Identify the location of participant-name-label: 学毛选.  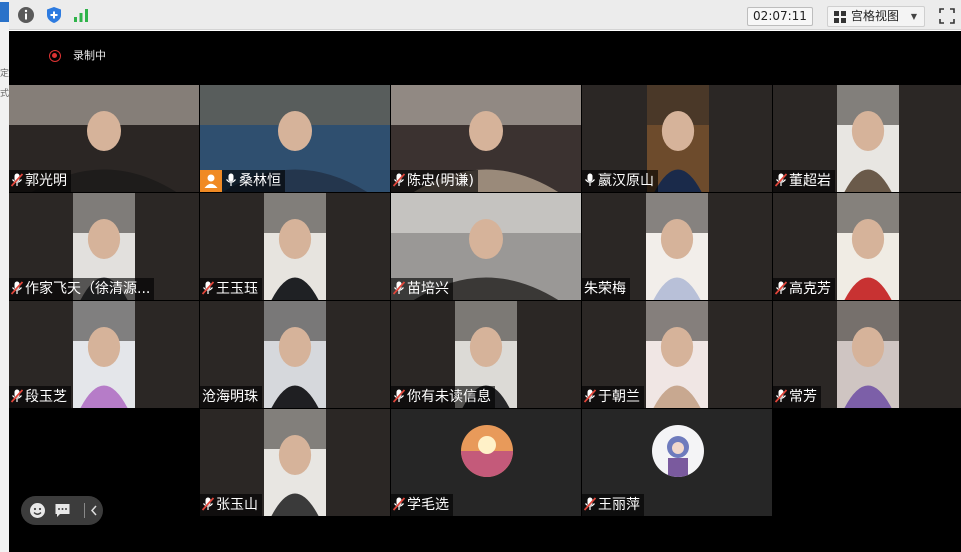
(422, 505).